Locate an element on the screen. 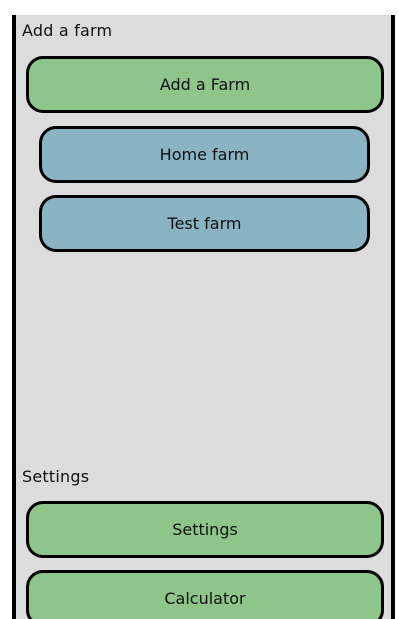 The image size is (398, 619). add-farm-button: Add a Farm is located at coordinates (205, 84).